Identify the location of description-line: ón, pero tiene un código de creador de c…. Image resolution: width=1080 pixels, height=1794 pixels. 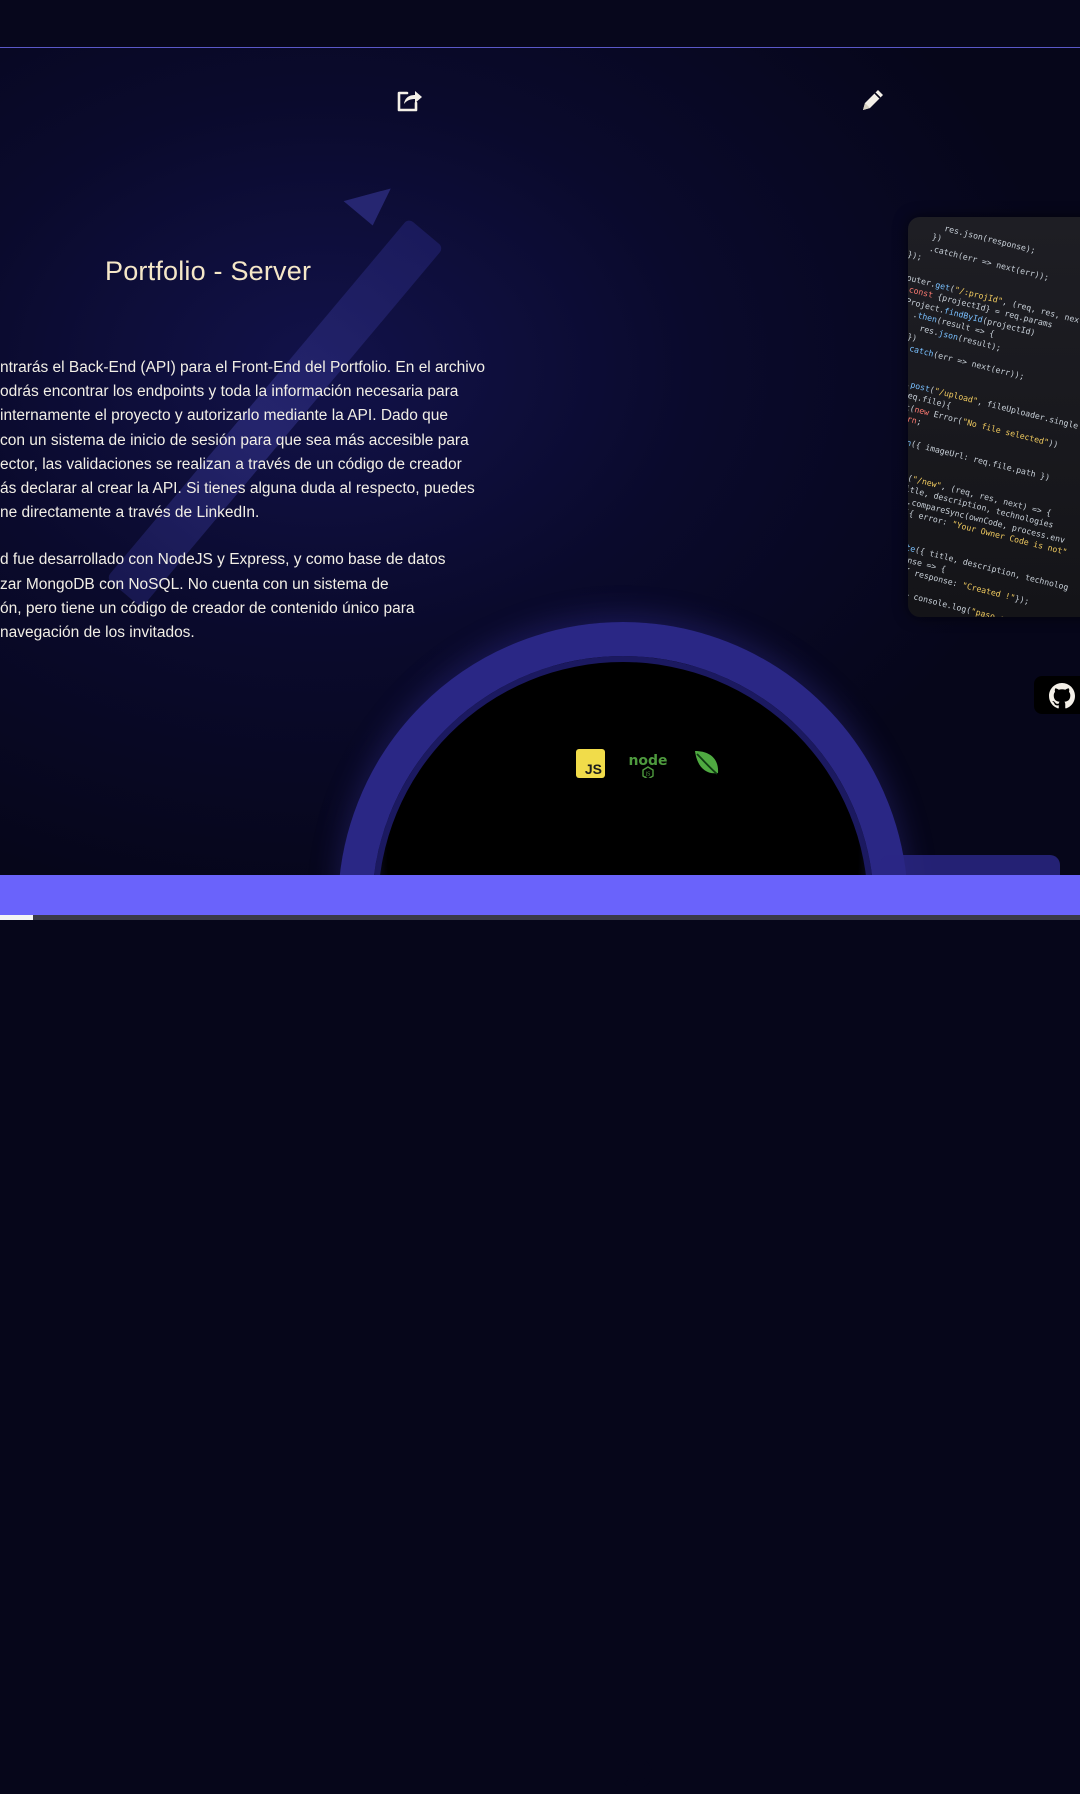
(207, 608).